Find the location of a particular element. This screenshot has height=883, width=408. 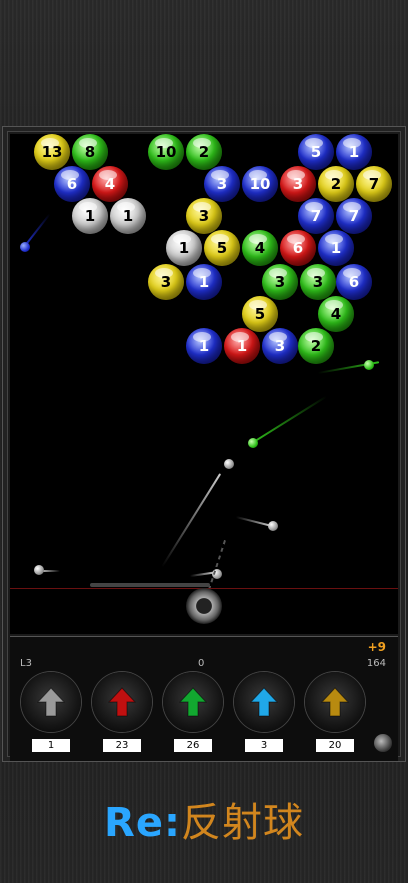

ball-yellow: 13 is located at coordinates (52, 152).